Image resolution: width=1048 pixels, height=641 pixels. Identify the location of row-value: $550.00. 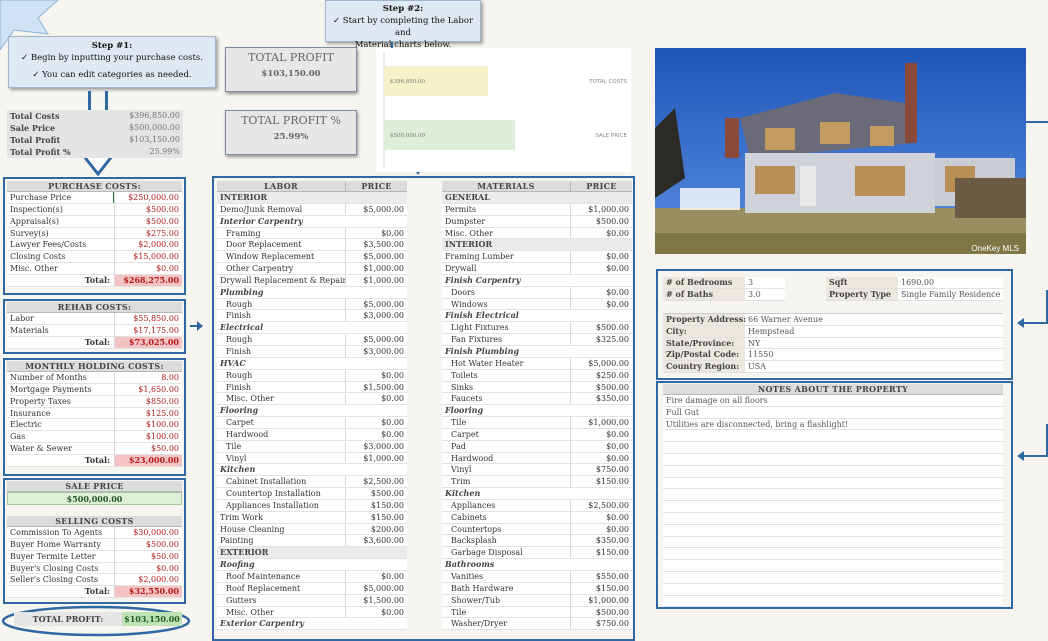
(601, 576).